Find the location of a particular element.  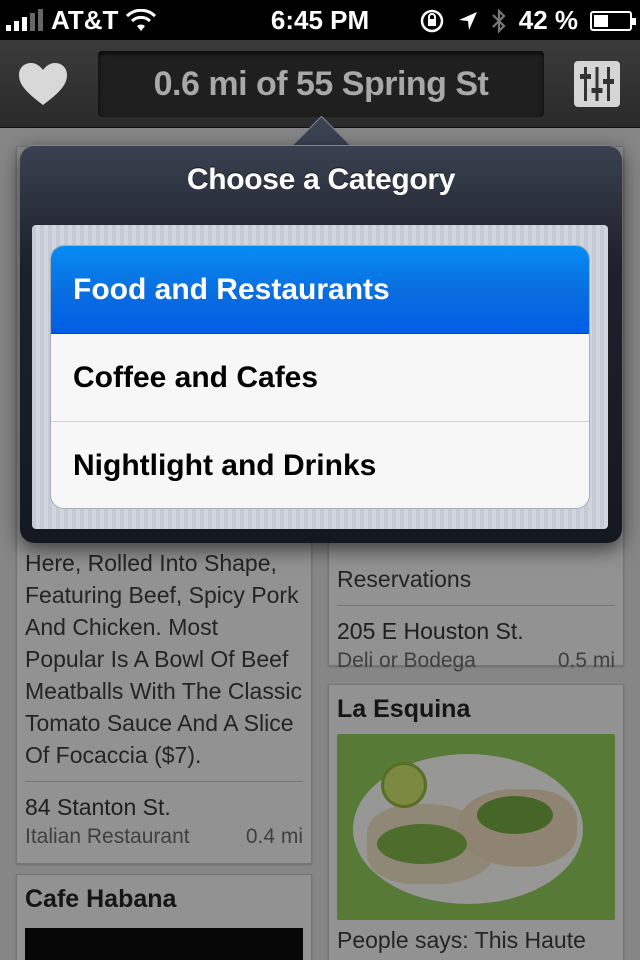

battery-icon is located at coordinates (613, 20).